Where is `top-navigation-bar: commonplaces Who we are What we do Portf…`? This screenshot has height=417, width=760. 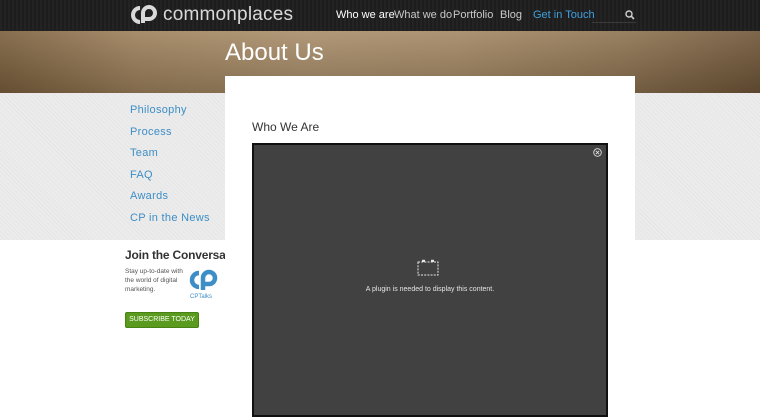 top-navigation-bar: commonplaces Who we are What we do Portf… is located at coordinates (380, 15).